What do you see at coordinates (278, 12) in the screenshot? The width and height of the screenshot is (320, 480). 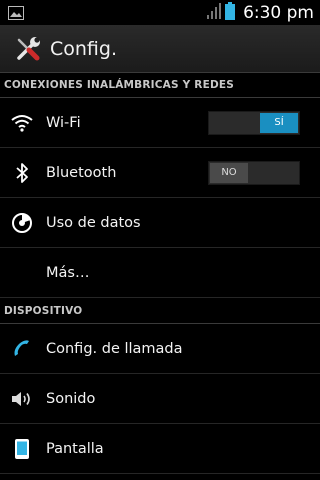 I see `status-time: 6:30 pm` at bounding box center [278, 12].